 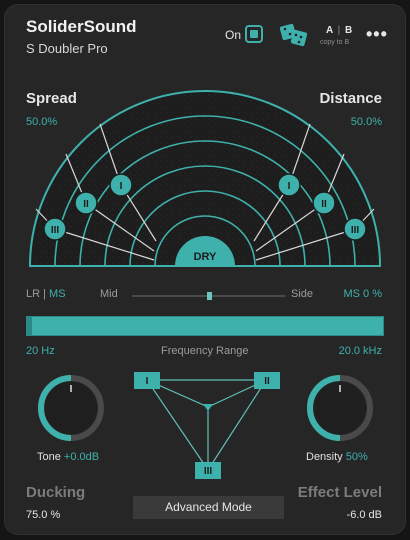 What do you see at coordinates (362, 294) in the screenshot?
I see `ms-value: MS 0 %` at bounding box center [362, 294].